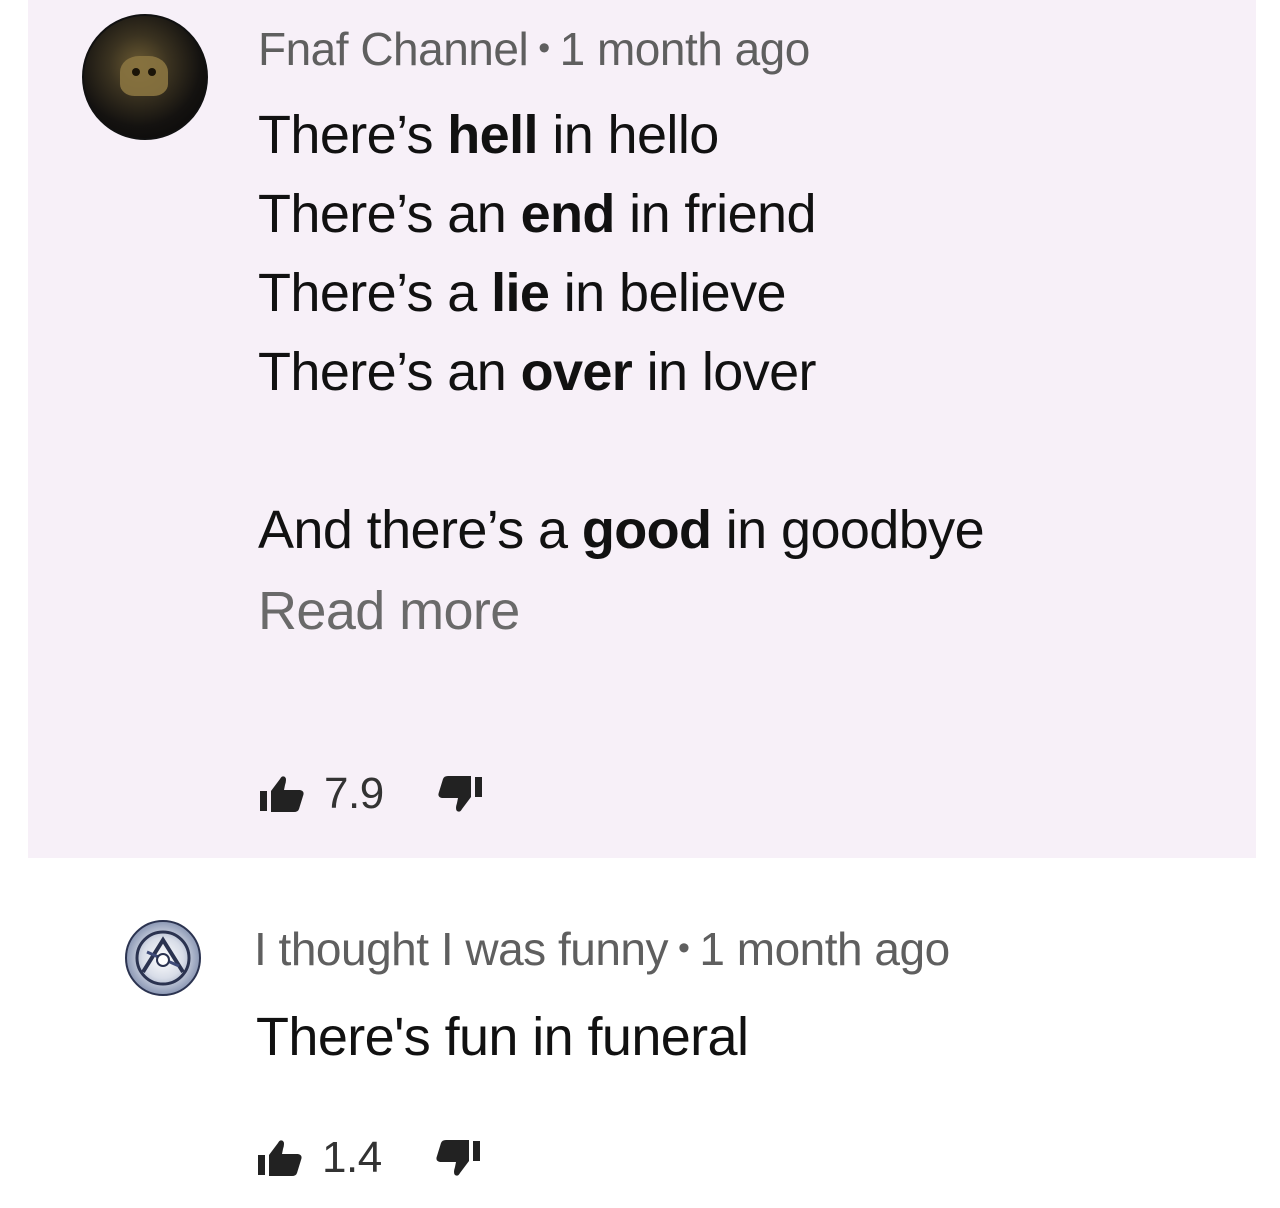 The image size is (1280, 1208). I want to click on comment-meta: Fnaf Channel • 1 month ago, so click(534, 49).